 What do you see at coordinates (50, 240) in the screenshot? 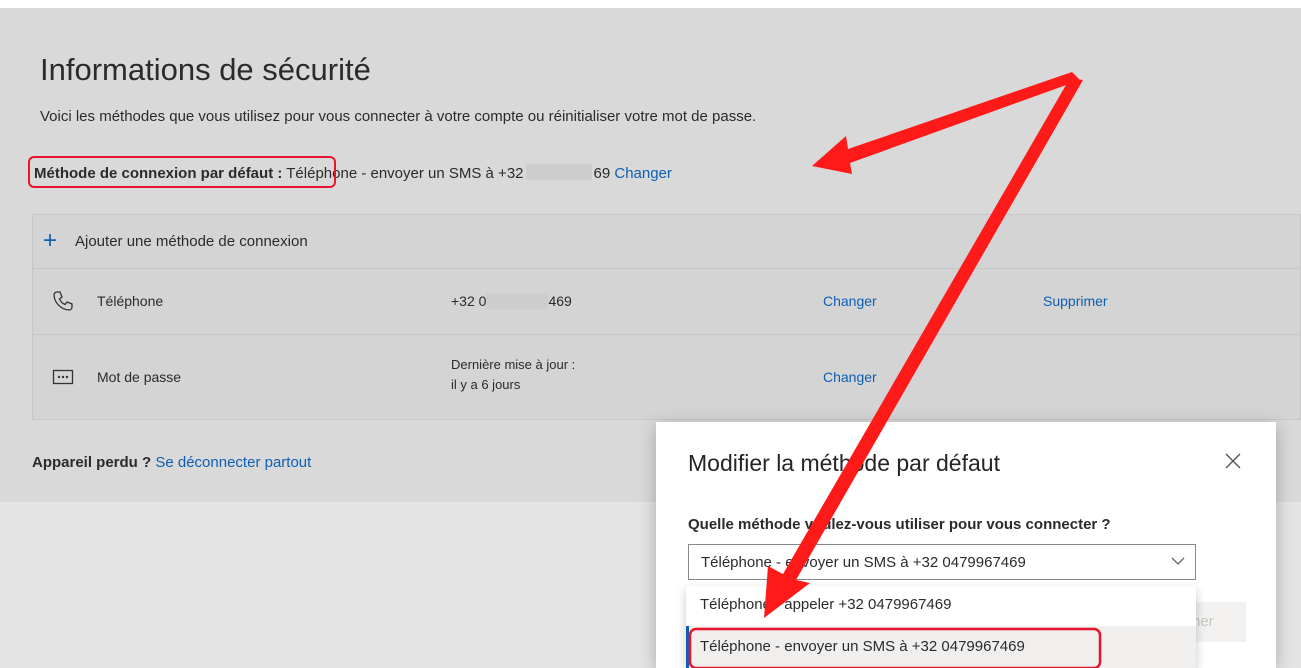
I see `plus-icon: +` at bounding box center [50, 240].